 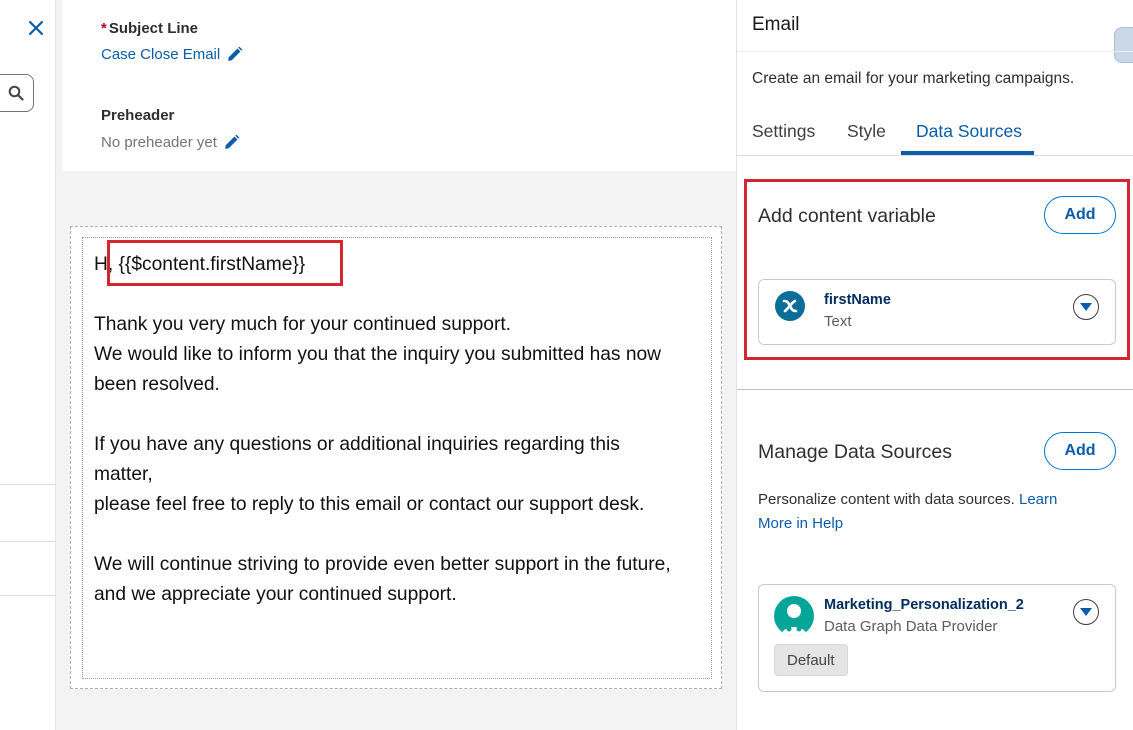 What do you see at coordinates (911, 626) in the screenshot?
I see `data-source-type: Data Graph Data Provider` at bounding box center [911, 626].